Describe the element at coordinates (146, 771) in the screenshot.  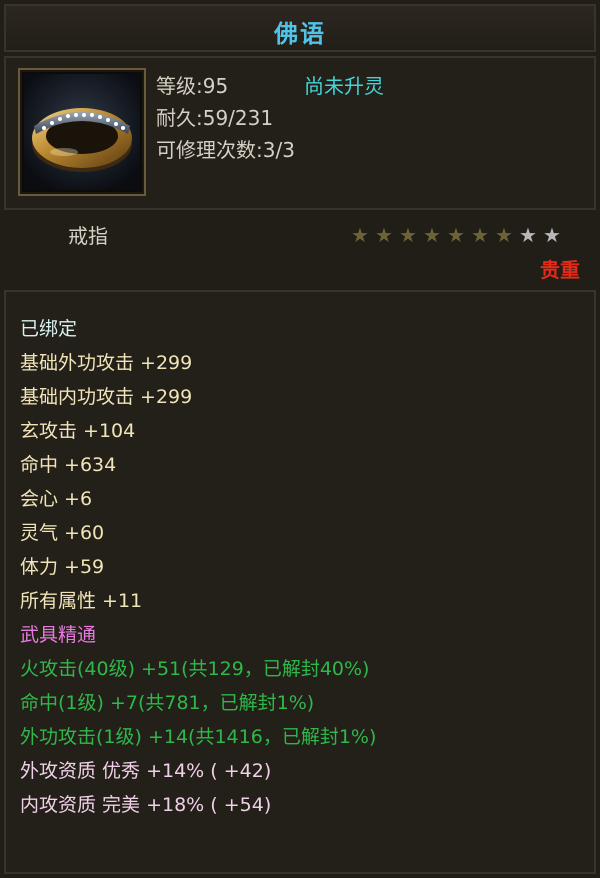
I see `quality-line: 外攻资质 优秀 +14% ( +42)` at that location.